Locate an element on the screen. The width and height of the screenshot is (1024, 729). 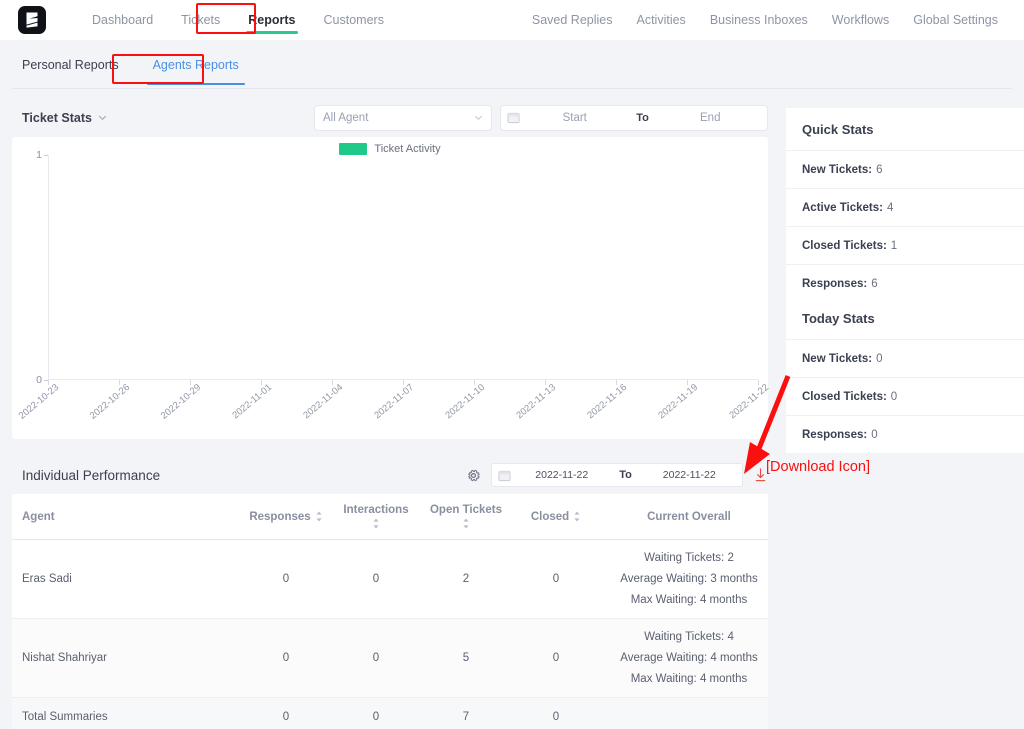
ticket-stats-title-label: Ticket Stats is located at coordinates (57, 117).